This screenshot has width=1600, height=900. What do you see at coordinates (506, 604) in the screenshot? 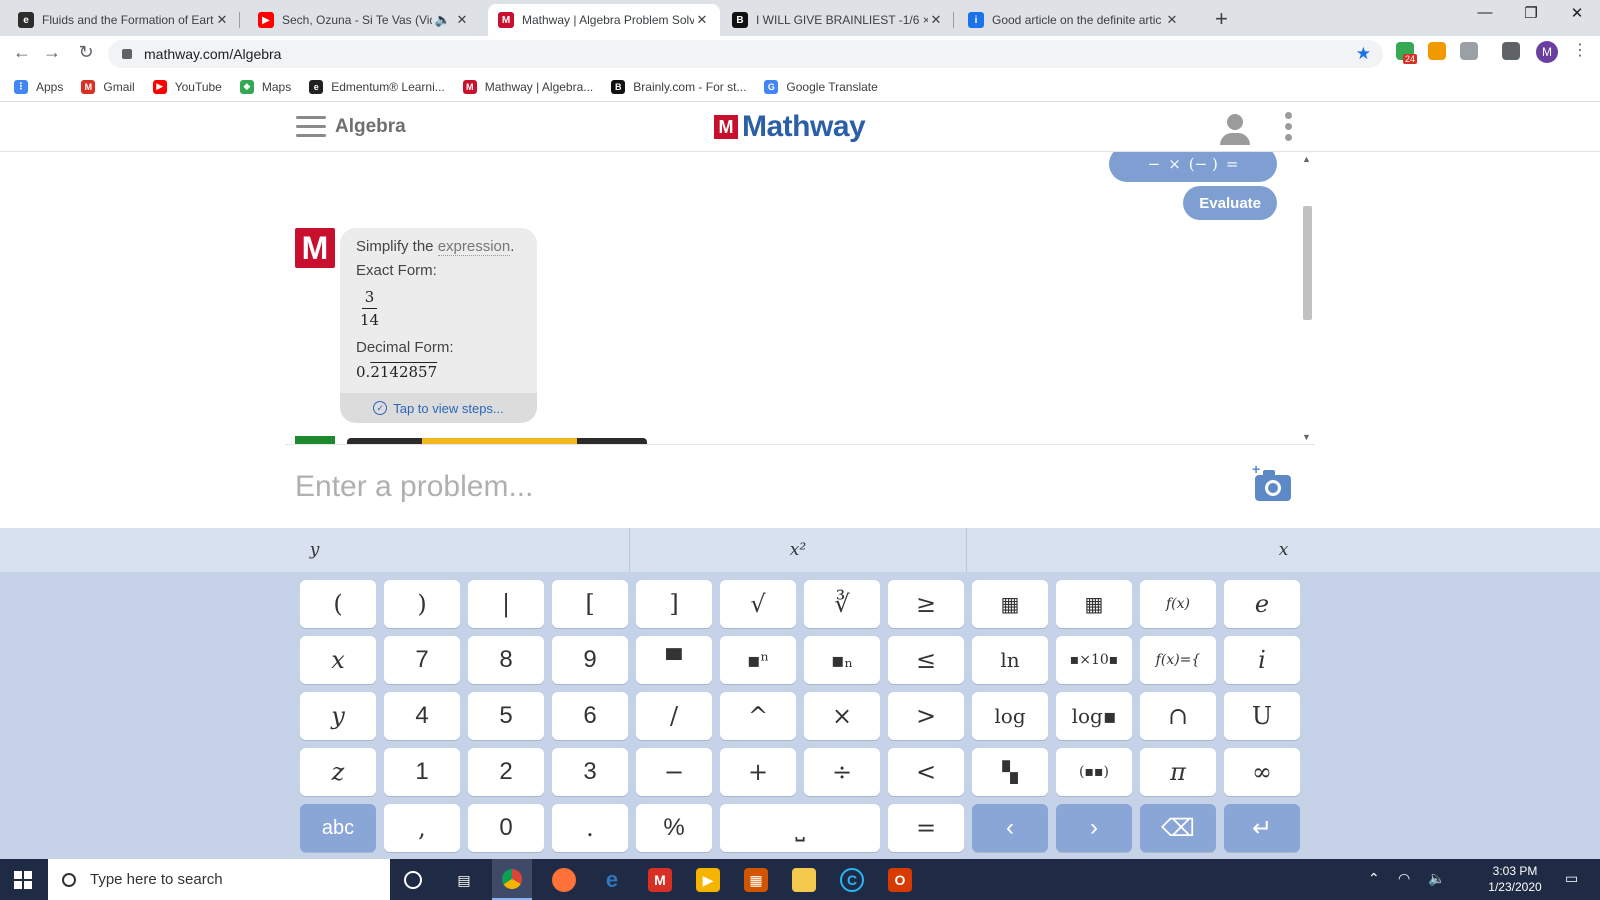
I see `key-absolute-value: |` at bounding box center [506, 604].